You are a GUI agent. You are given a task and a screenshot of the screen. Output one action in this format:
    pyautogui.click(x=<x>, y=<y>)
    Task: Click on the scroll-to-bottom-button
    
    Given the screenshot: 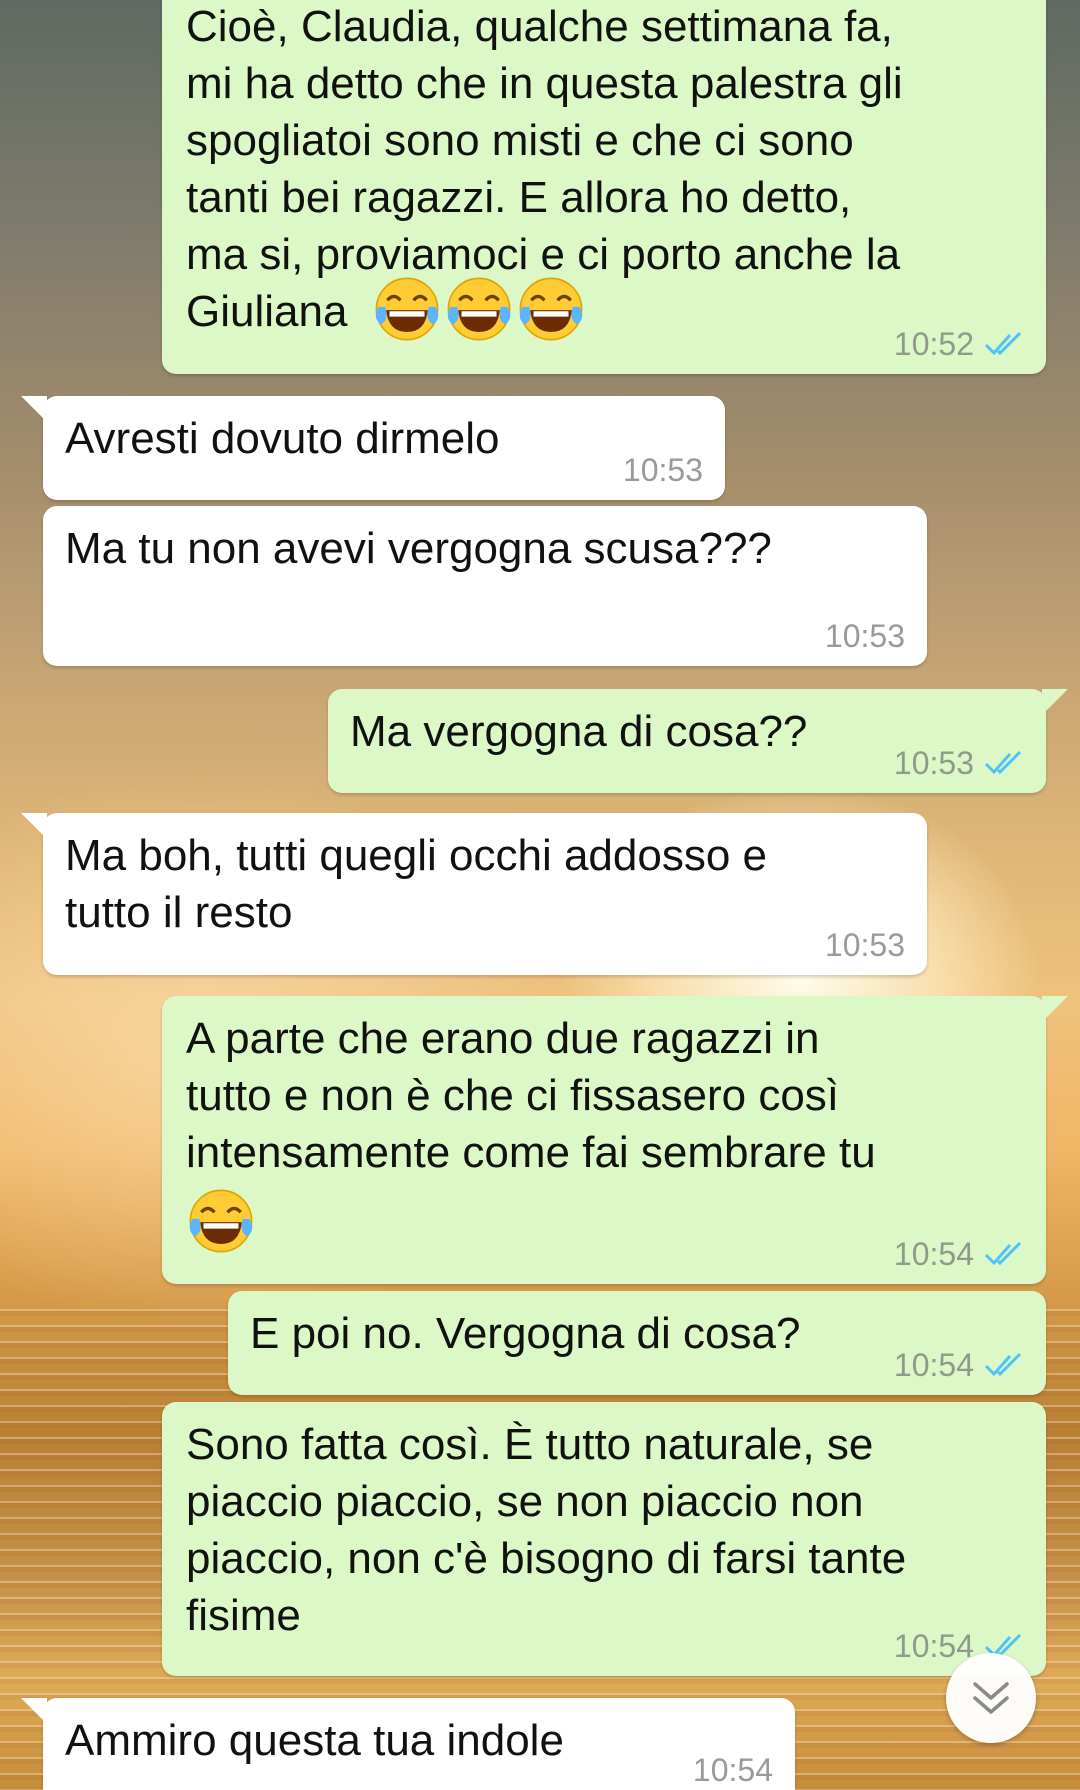 What is the action you would take?
    pyautogui.click(x=991, y=1698)
    